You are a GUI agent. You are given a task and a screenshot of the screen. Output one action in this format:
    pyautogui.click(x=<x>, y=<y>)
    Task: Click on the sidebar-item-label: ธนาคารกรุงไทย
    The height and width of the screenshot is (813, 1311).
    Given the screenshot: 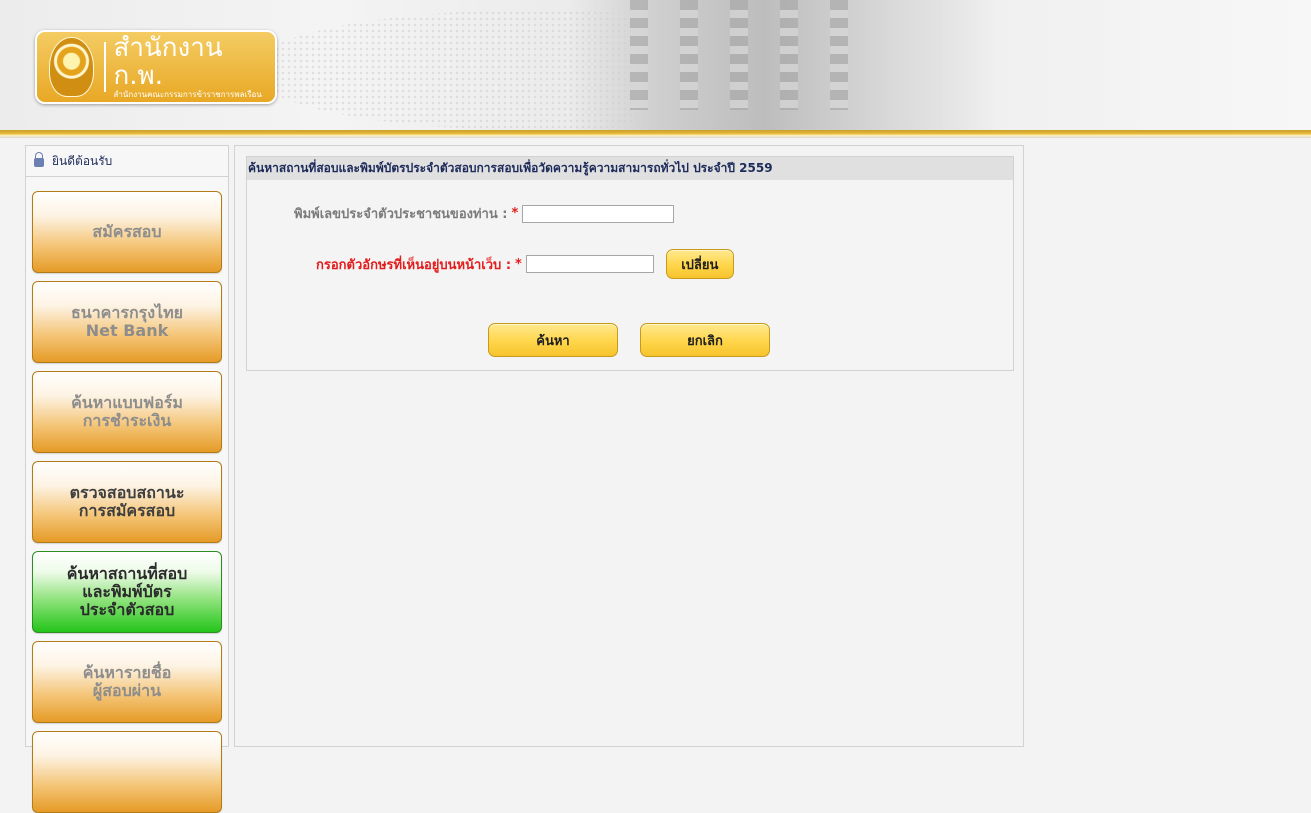 What is the action you would take?
    pyautogui.click(x=127, y=312)
    